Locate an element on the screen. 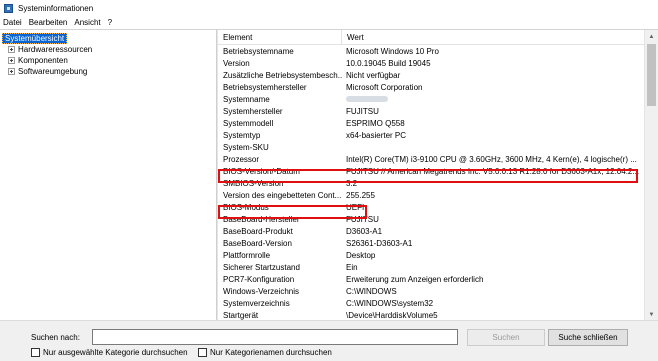 Image resolution: width=658 pixels, height=361 pixels. element-cell: Plattformrolle is located at coordinates (247, 255).